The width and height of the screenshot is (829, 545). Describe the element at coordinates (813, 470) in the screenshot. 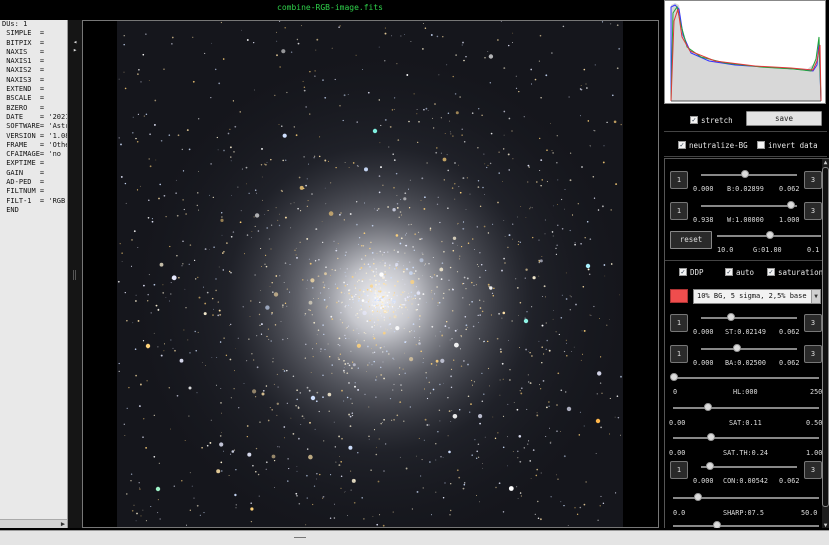

I see `con-step-right-button: 3` at that location.